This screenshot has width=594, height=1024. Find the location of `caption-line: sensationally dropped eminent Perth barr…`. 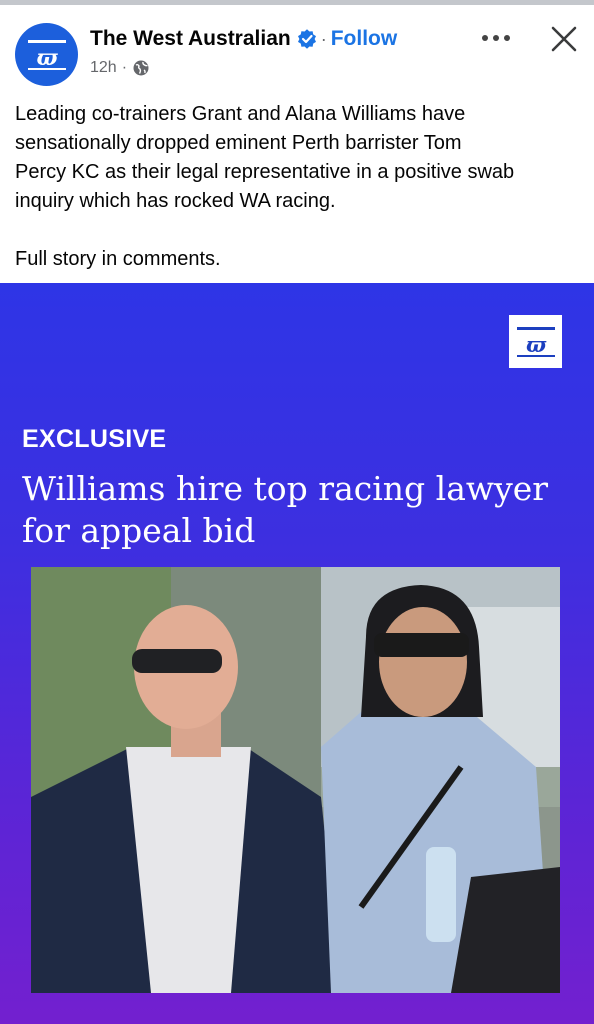

caption-line: sensationally dropped eminent Perth barr… is located at coordinates (238, 143).